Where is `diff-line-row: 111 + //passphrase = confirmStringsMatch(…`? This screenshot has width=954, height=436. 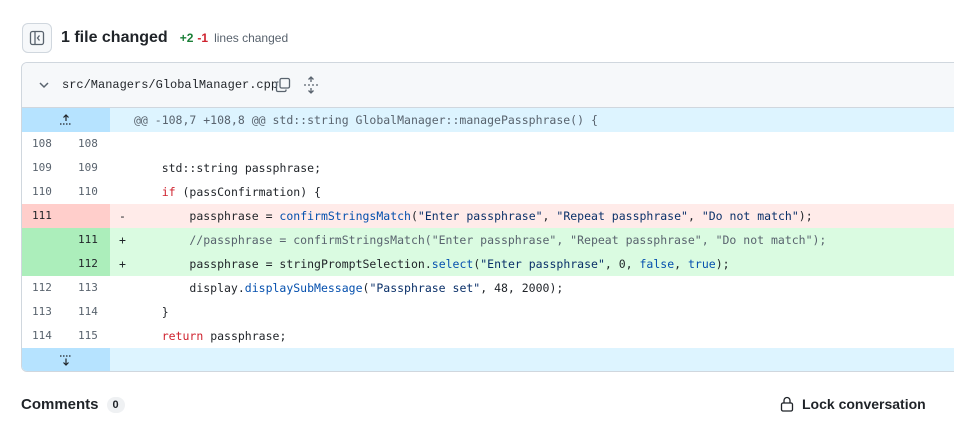
diff-line-row: 111 + //passphrase = confirmStringsMatch(… is located at coordinates (488, 240).